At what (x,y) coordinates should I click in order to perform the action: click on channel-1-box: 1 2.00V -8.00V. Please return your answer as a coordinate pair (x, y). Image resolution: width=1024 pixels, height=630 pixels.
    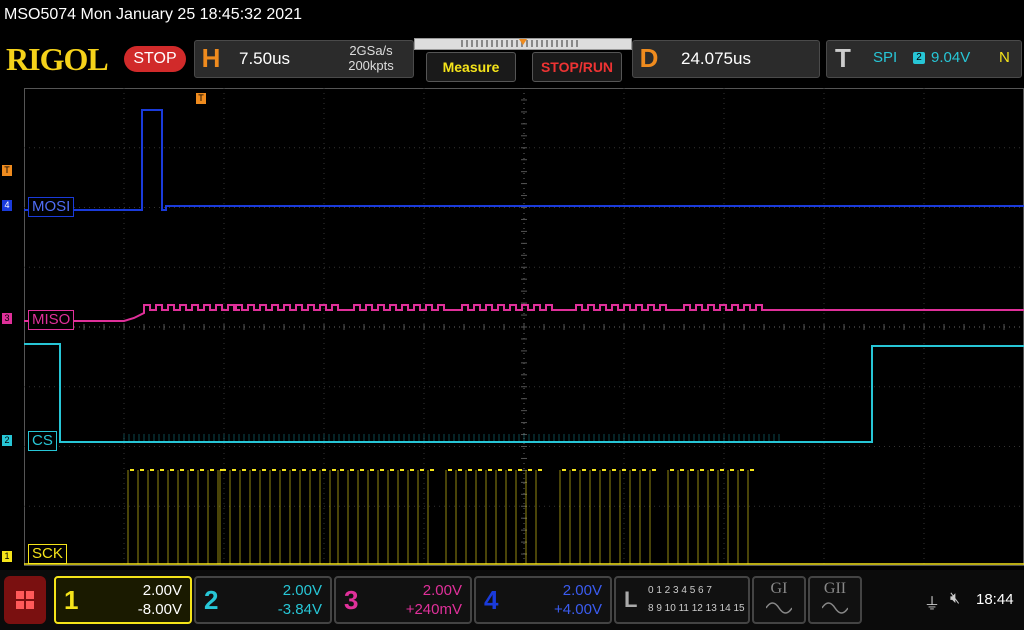
    Looking at the image, I should click on (123, 600).